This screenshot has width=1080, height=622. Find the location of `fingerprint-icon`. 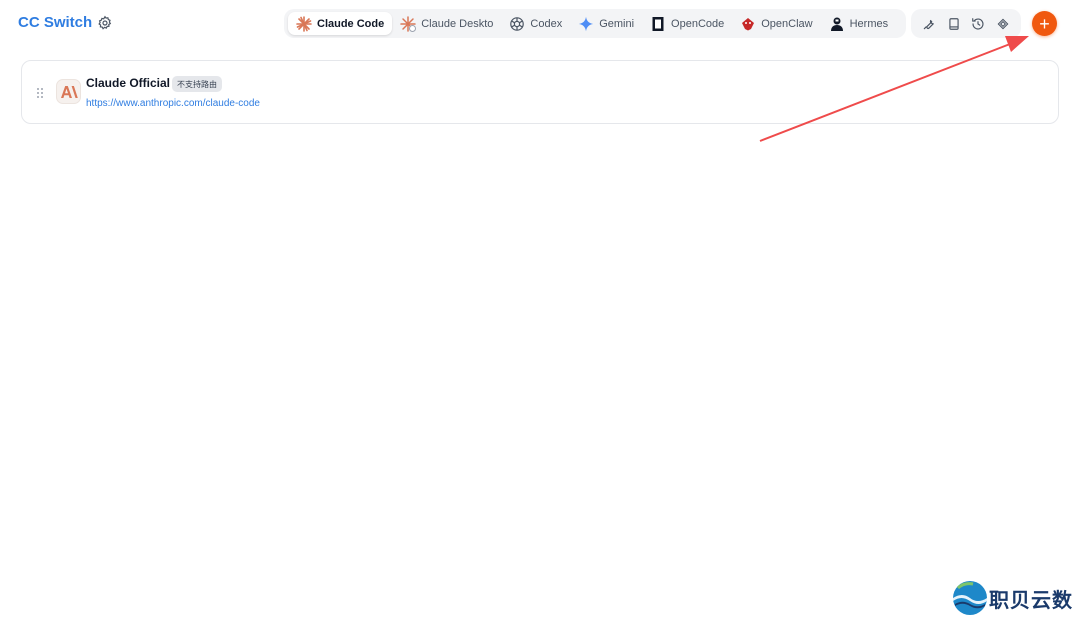

fingerprint-icon is located at coordinates (1003, 24).